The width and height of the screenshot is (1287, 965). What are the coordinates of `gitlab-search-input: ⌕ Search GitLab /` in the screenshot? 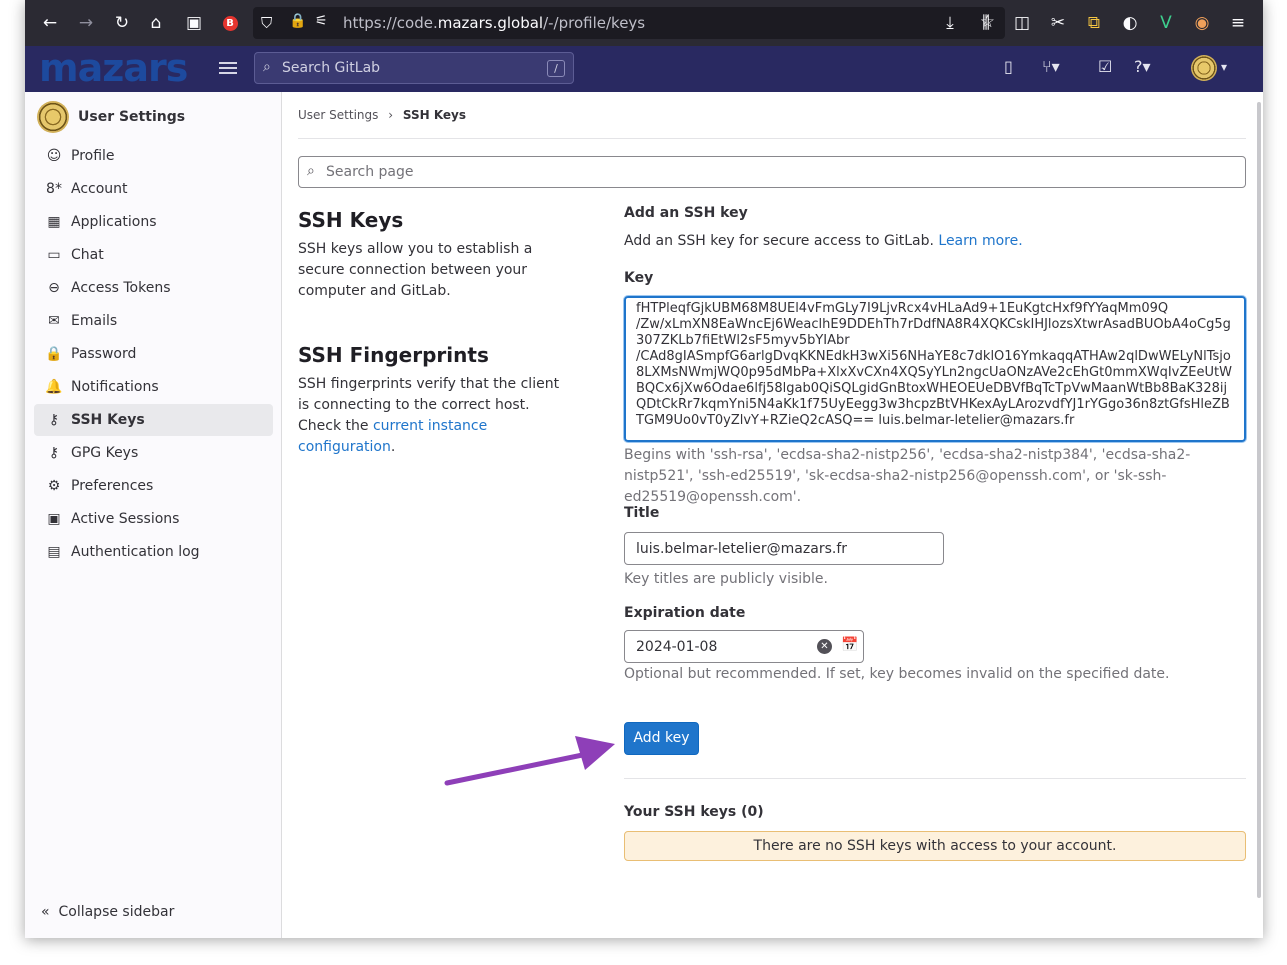 It's located at (414, 68).